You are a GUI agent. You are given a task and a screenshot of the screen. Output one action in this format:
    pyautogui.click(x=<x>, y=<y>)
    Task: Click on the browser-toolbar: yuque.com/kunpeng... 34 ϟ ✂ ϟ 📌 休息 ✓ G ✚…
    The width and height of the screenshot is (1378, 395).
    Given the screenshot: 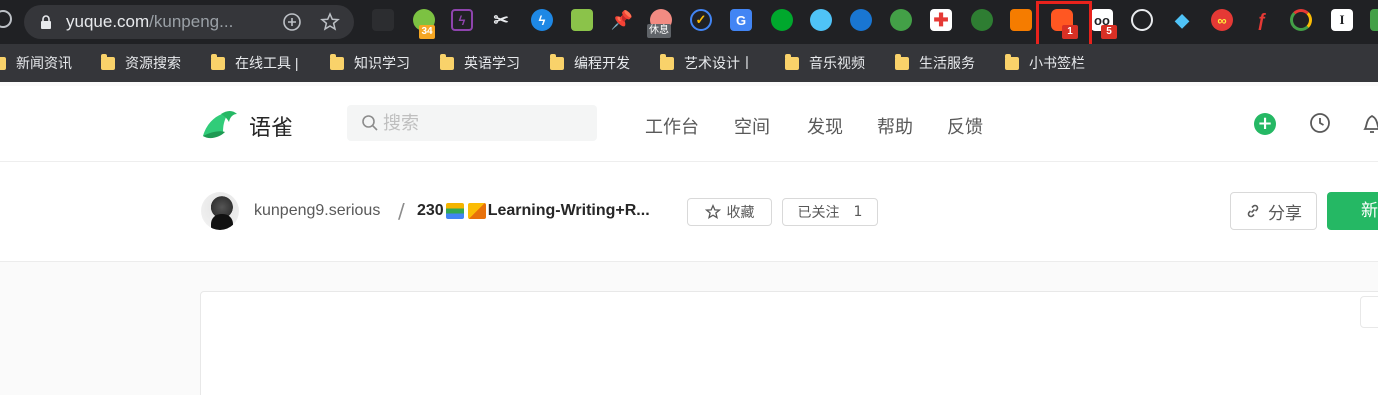 What is the action you would take?
    pyautogui.click(x=689, y=23)
    